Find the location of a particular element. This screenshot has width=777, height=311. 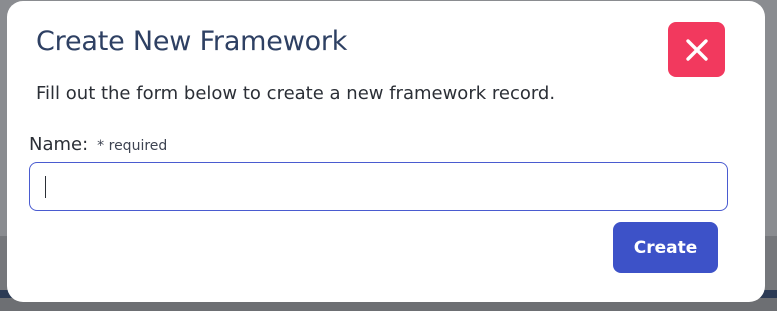

close-button is located at coordinates (696, 49).